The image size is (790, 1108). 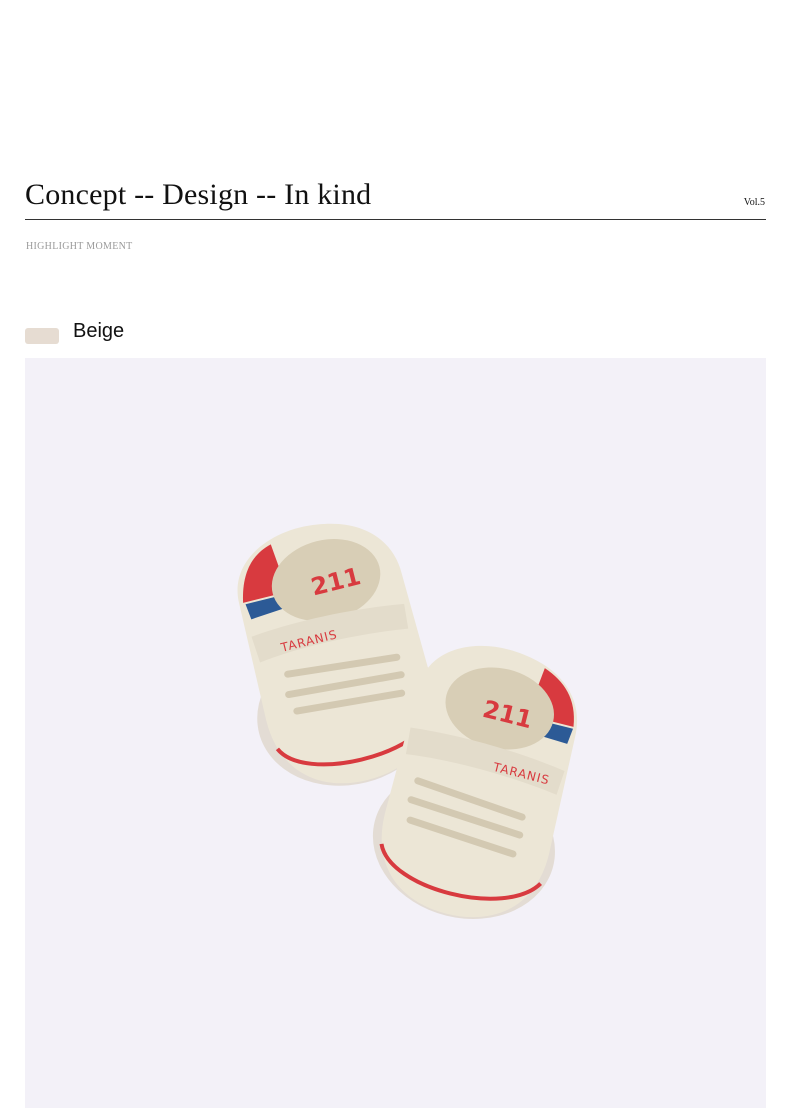 I want to click on volume-label: Vol.5, so click(x=754, y=202).